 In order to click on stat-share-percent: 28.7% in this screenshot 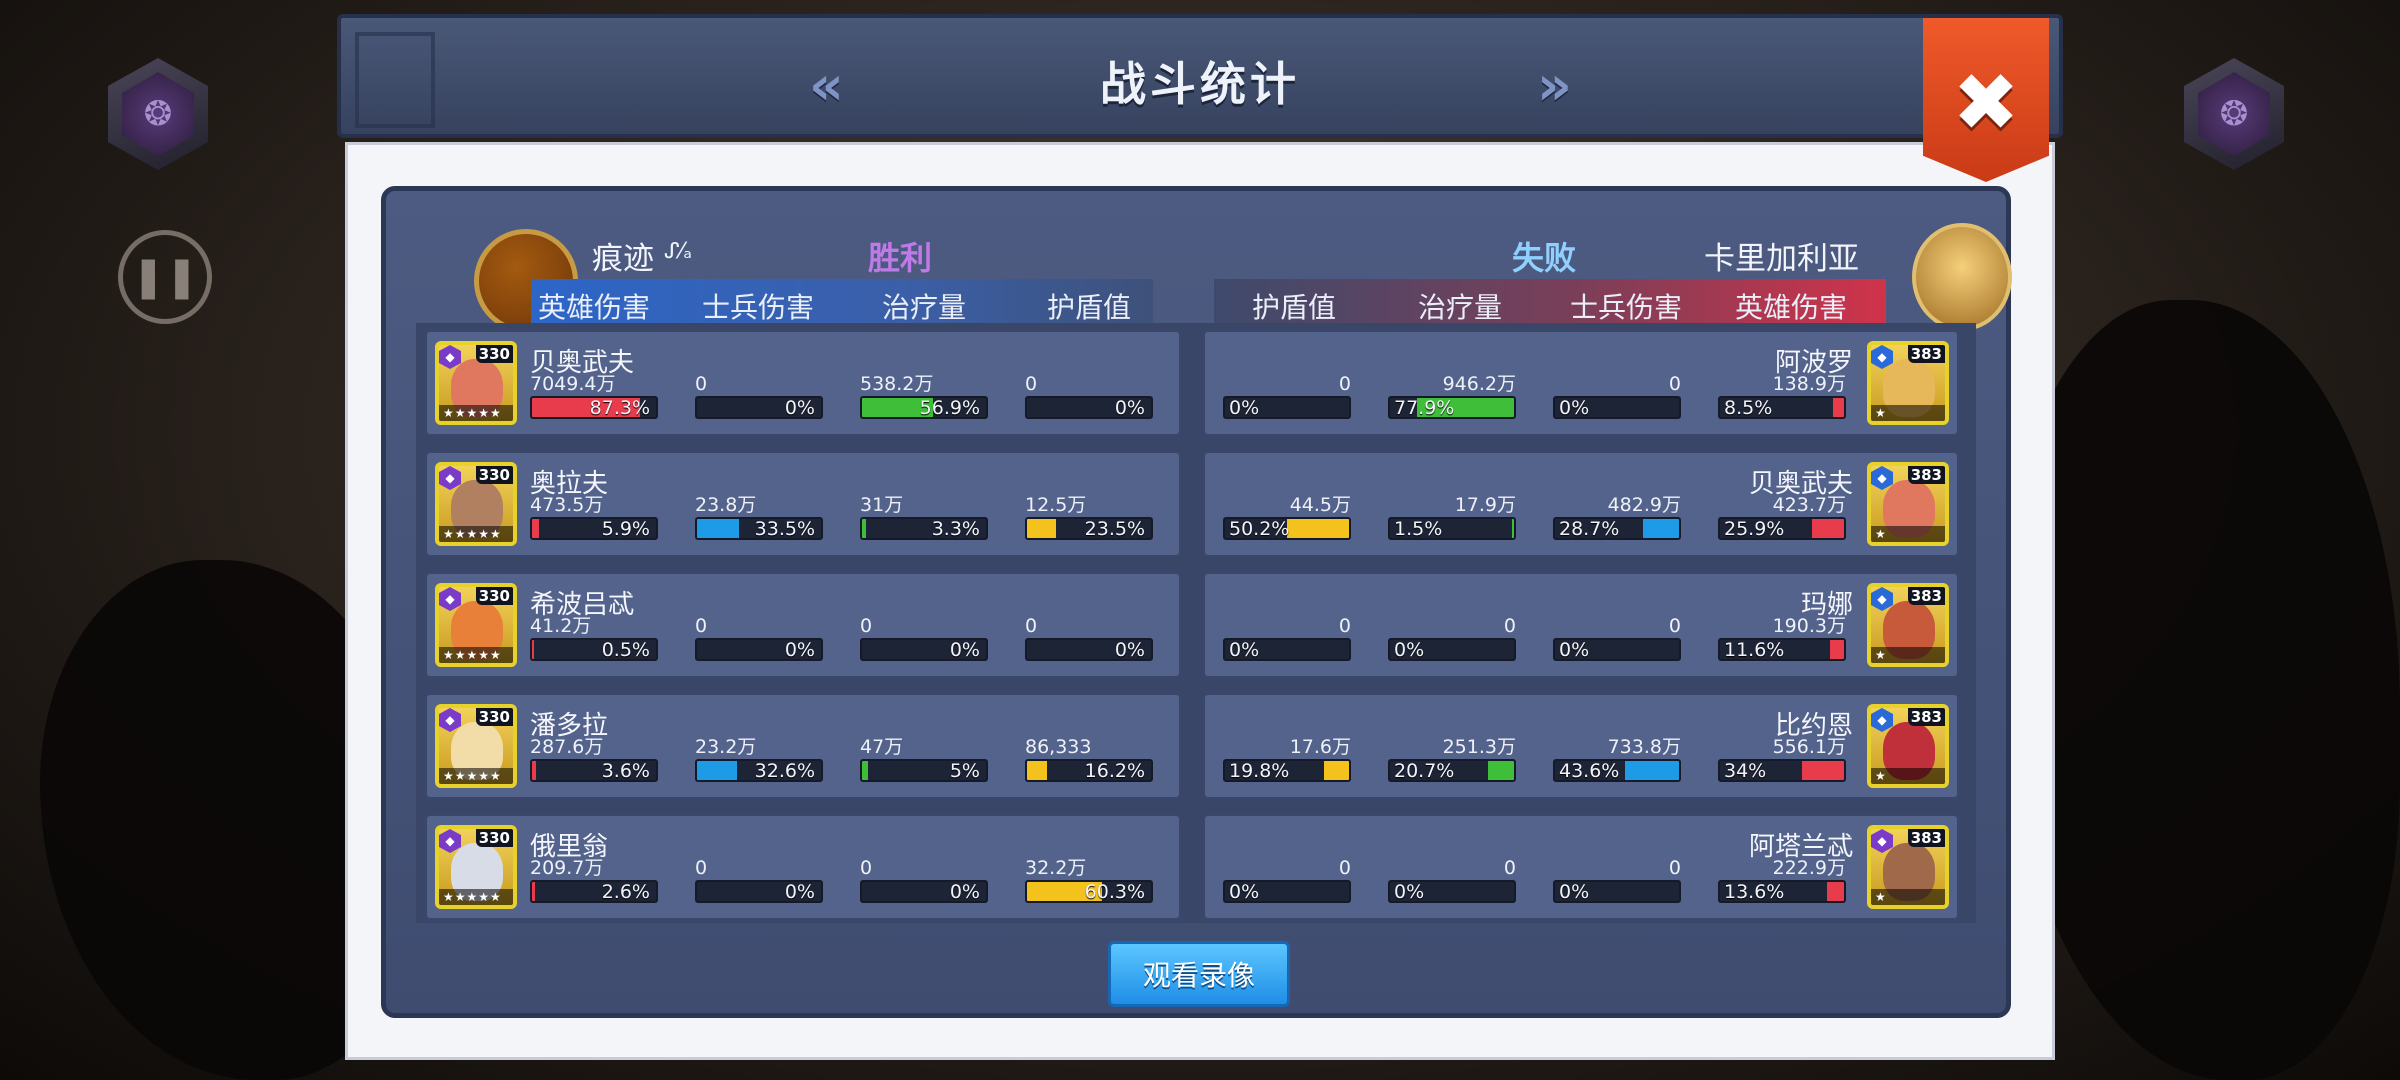, I will do `click(1589, 529)`.